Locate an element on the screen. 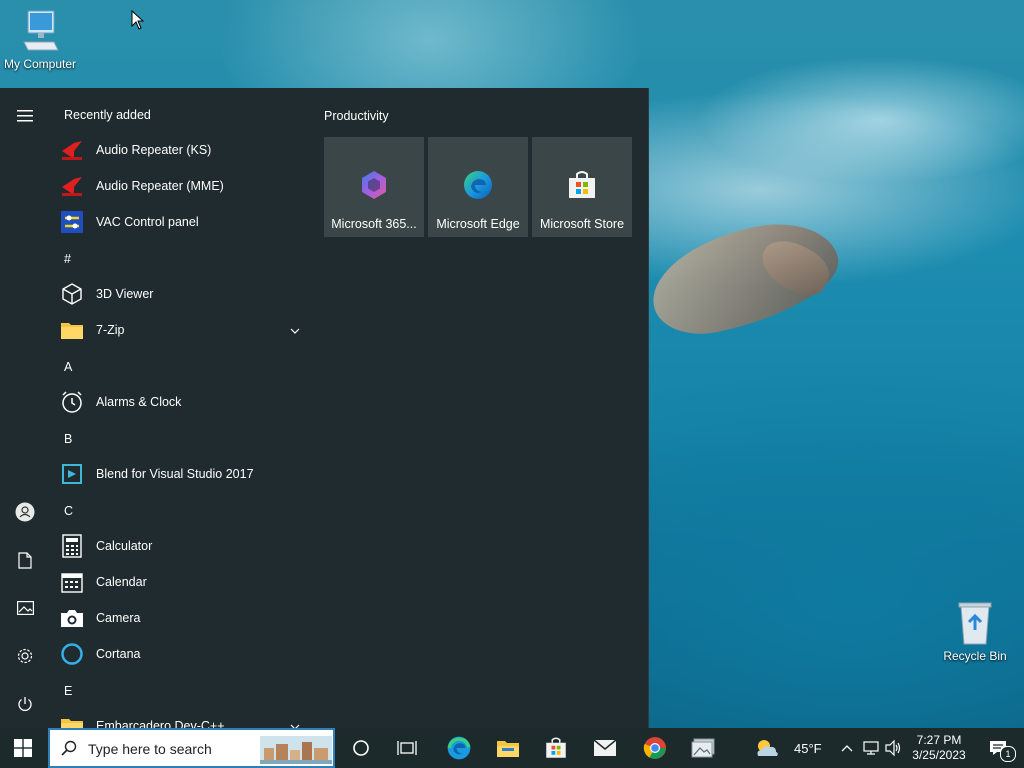 This screenshot has width=1024, height=768. weather-widget: 45°F is located at coordinates (797, 748).